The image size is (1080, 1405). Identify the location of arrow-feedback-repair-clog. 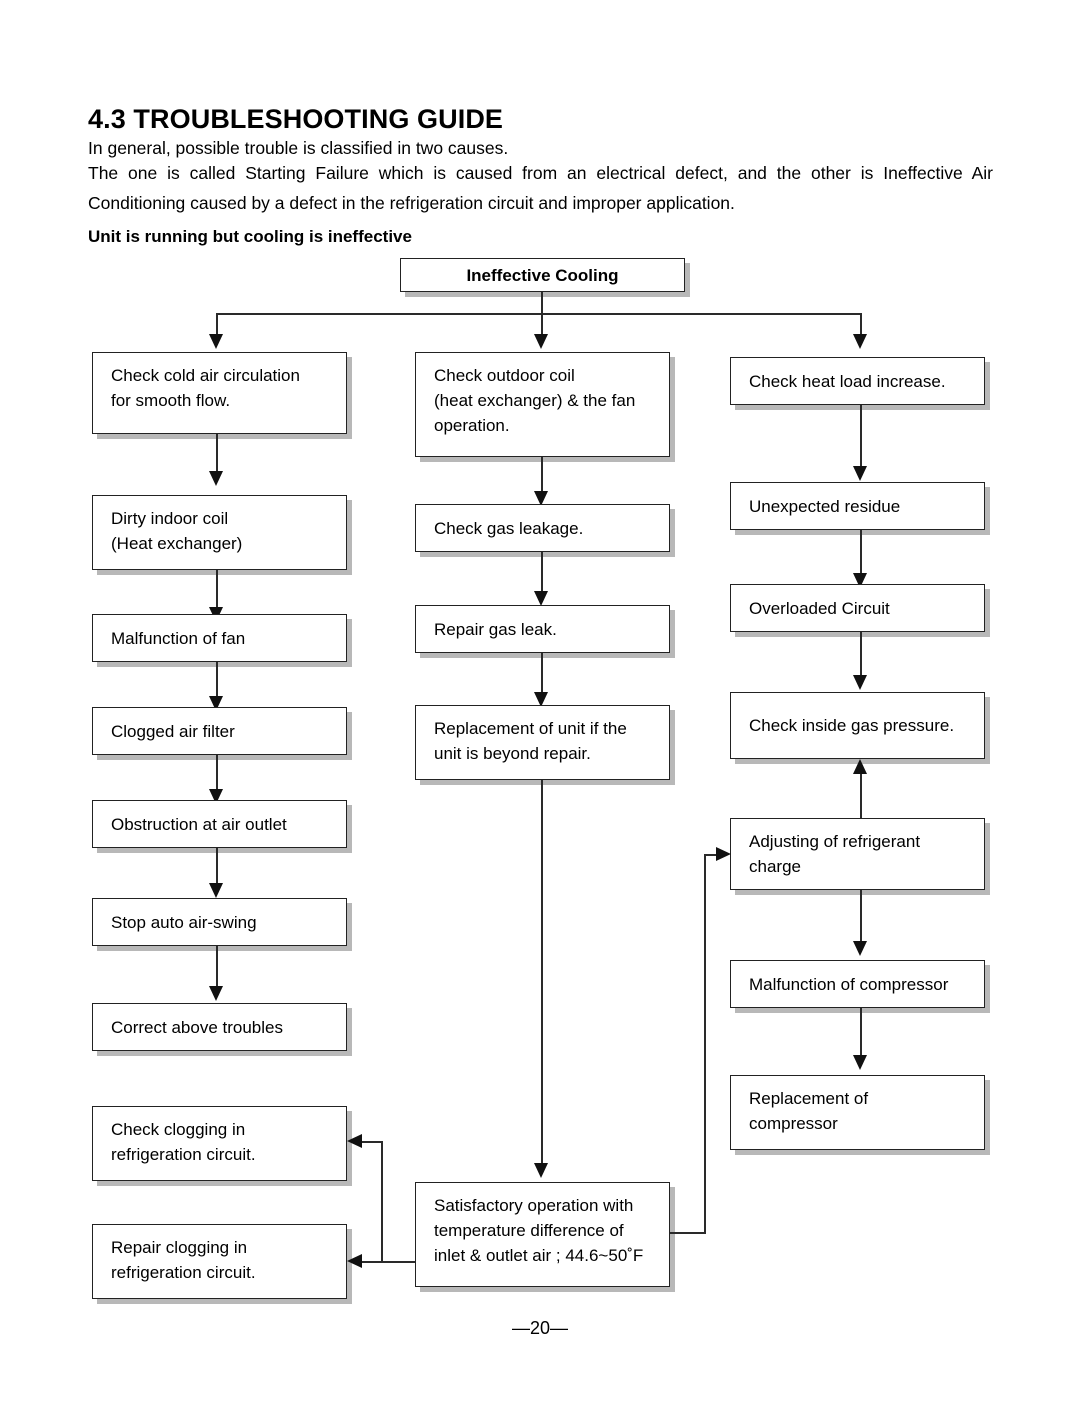
(354, 1261).